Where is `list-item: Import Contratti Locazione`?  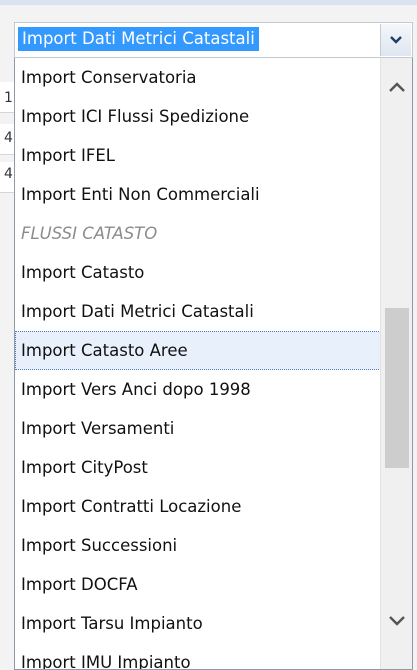 list-item: Import Contratti Locazione is located at coordinates (198, 506).